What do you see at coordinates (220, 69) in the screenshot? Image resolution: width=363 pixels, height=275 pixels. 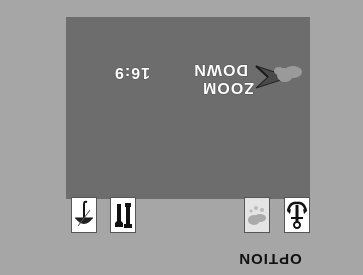 I see `zoom-direction: DOWN` at bounding box center [220, 69].